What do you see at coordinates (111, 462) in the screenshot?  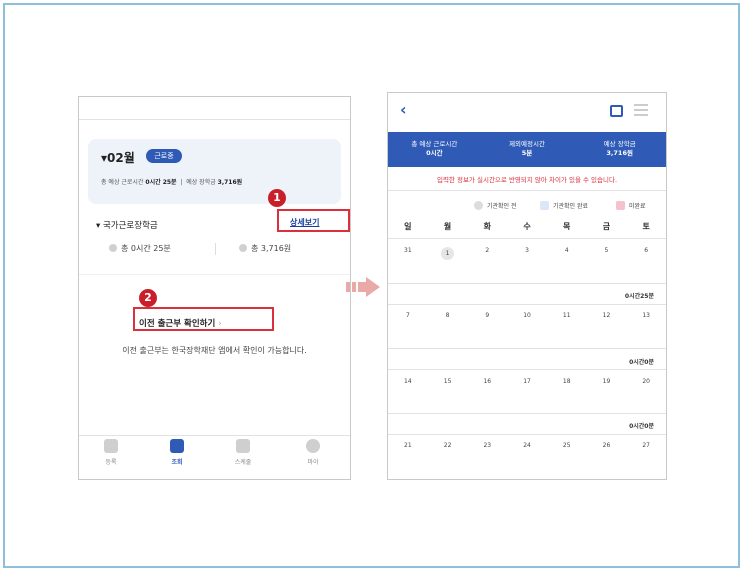 I see `tab-register-label: 등록` at bounding box center [111, 462].